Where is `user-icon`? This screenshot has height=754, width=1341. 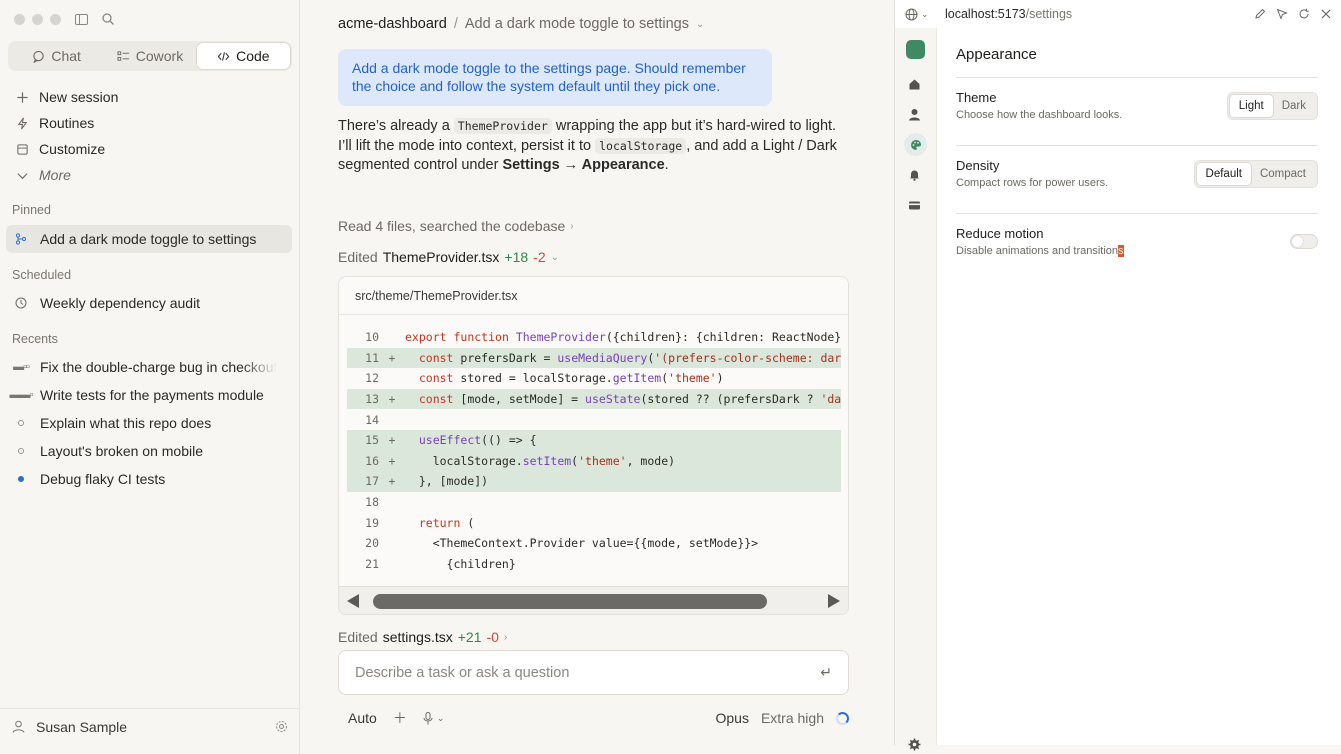 user-icon is located at coordinates (915, 115).